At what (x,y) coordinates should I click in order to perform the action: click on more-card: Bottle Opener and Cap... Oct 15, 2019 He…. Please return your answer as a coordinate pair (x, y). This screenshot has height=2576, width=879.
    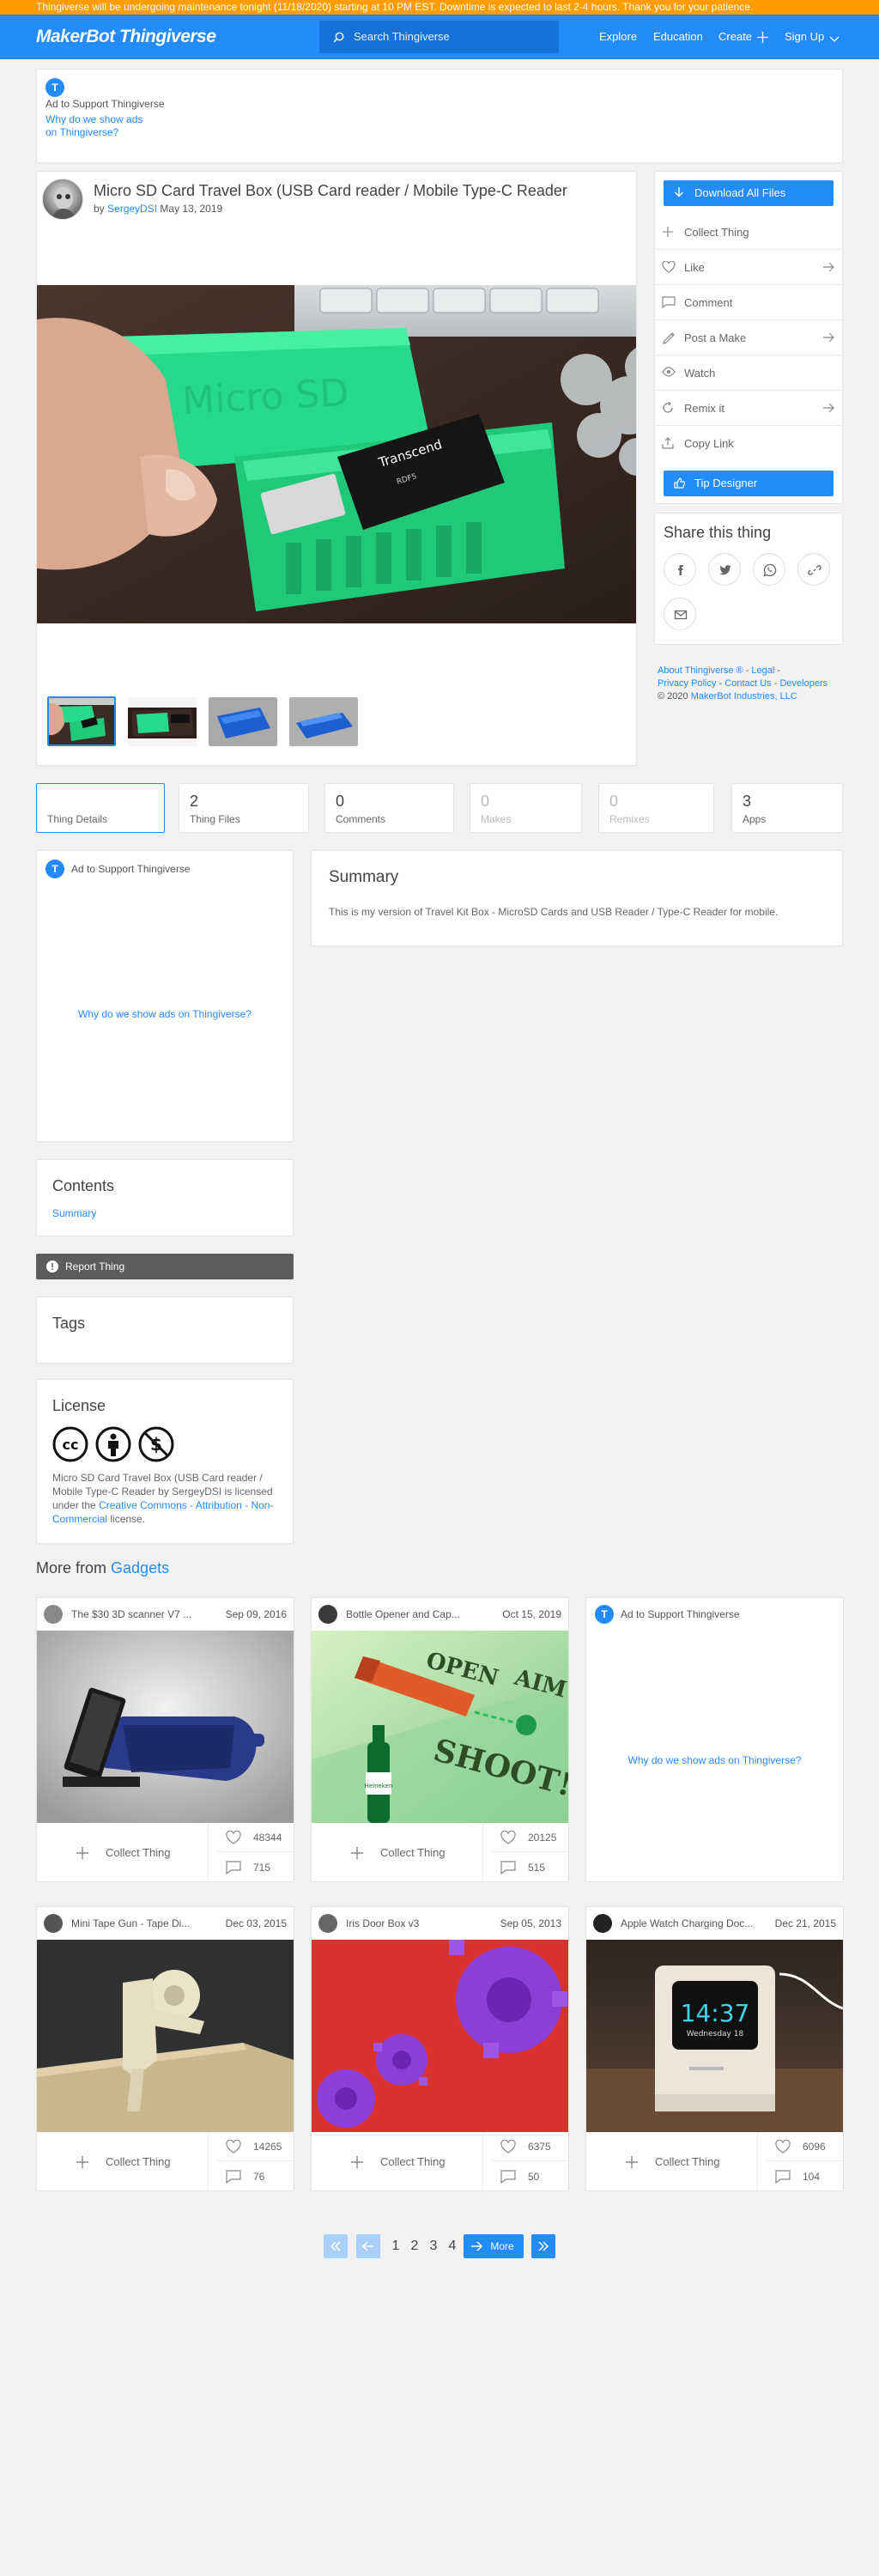
    Looking at the image, I should click on (440, 1740).